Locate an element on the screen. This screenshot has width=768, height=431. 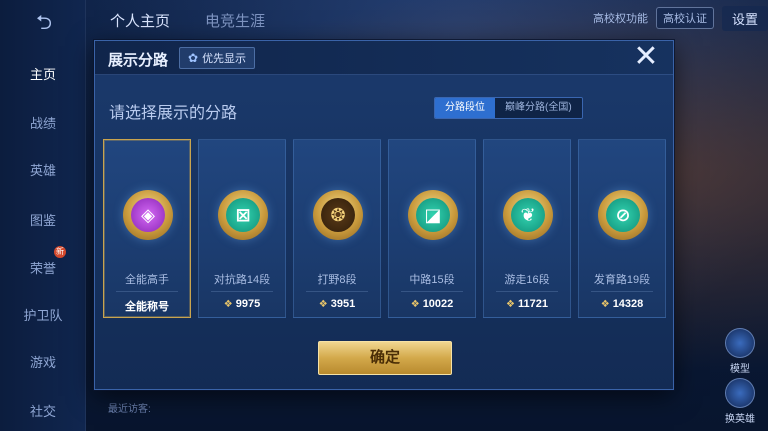
change-hero-icon is located at coordinates (740, 393).